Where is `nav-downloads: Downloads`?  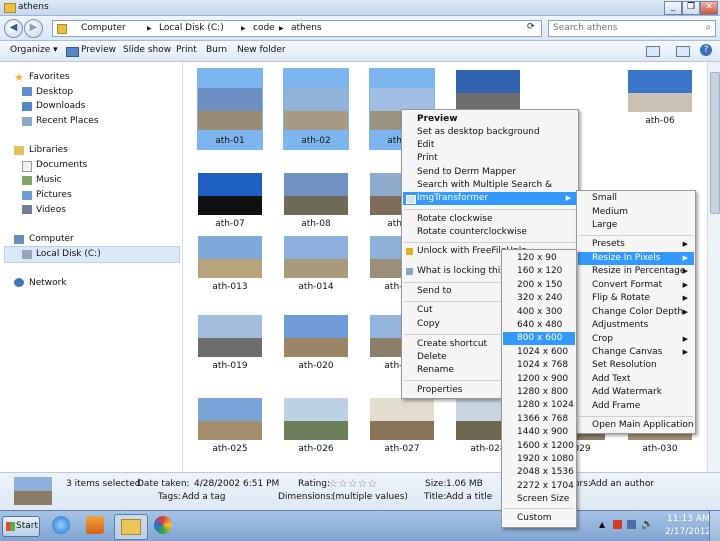
nav-downloads: Downloads is located at coordinates (60, 106).